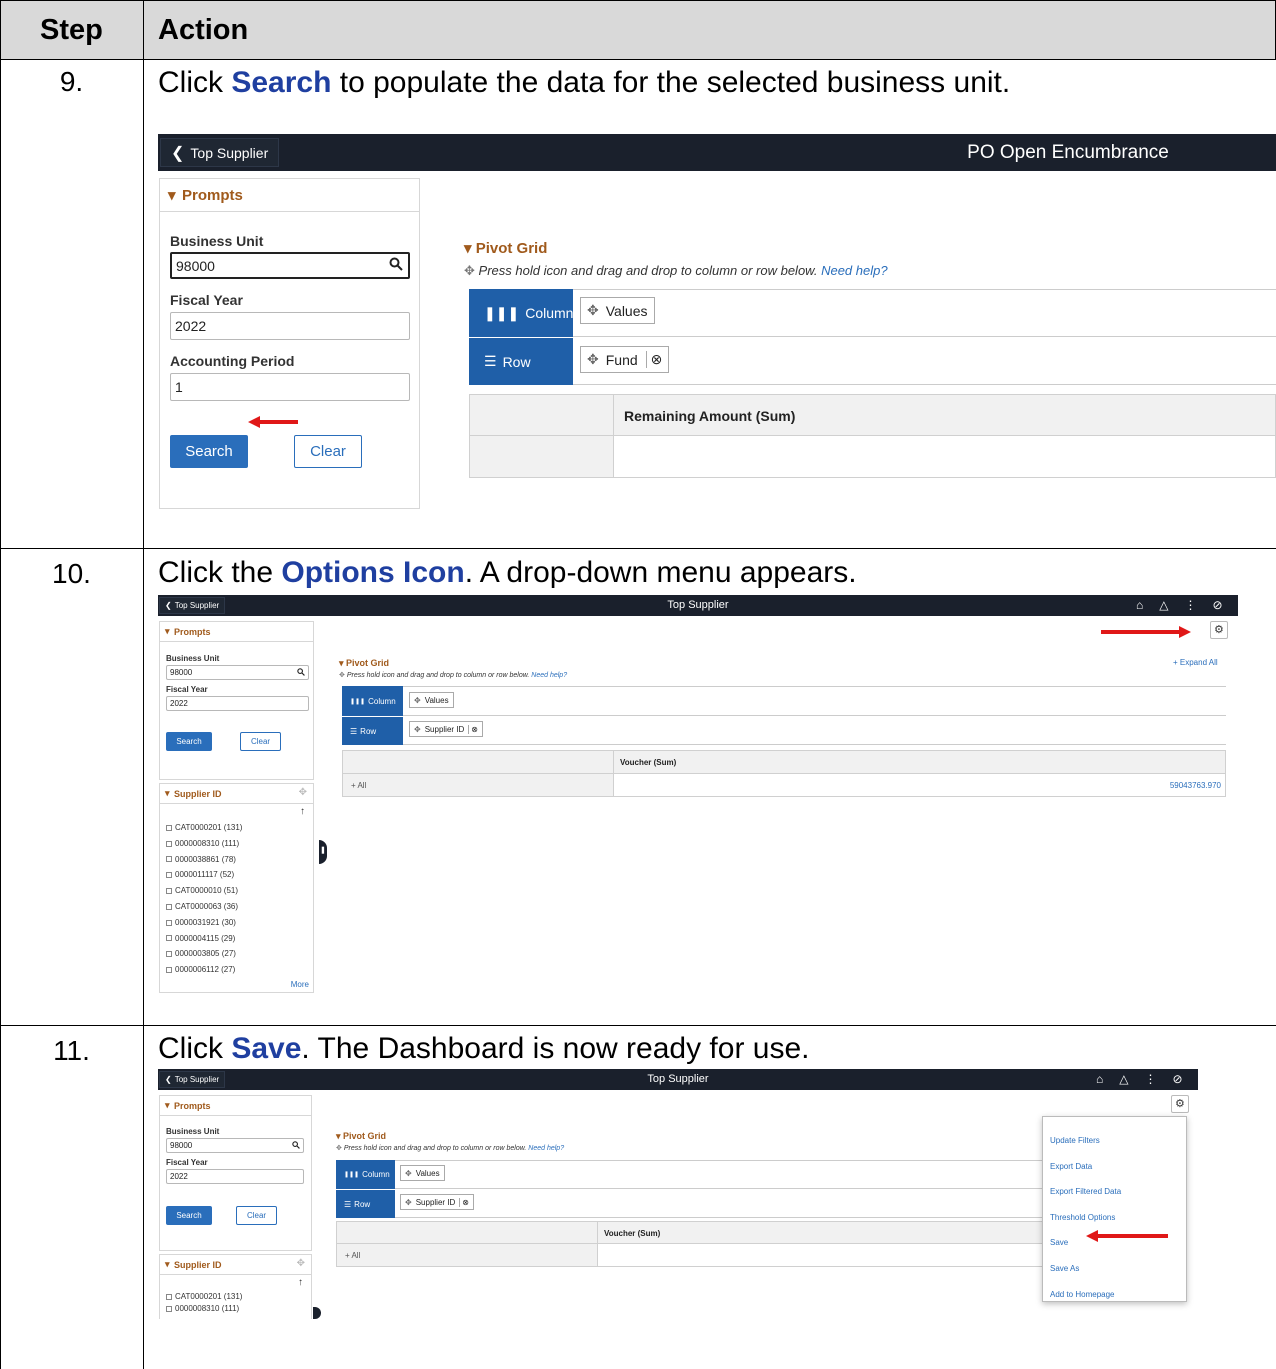  What do you see at coordinates (1195, 785) in the screenshot?
I see `voucher-total-value: 59043763.970` at bounding box center [1195, 785].